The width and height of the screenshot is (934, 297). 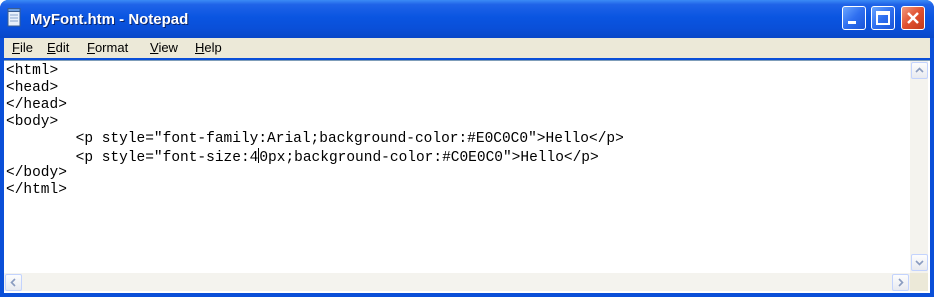 I want to click on menu-file-accel: F, so click(x=16, y=47).